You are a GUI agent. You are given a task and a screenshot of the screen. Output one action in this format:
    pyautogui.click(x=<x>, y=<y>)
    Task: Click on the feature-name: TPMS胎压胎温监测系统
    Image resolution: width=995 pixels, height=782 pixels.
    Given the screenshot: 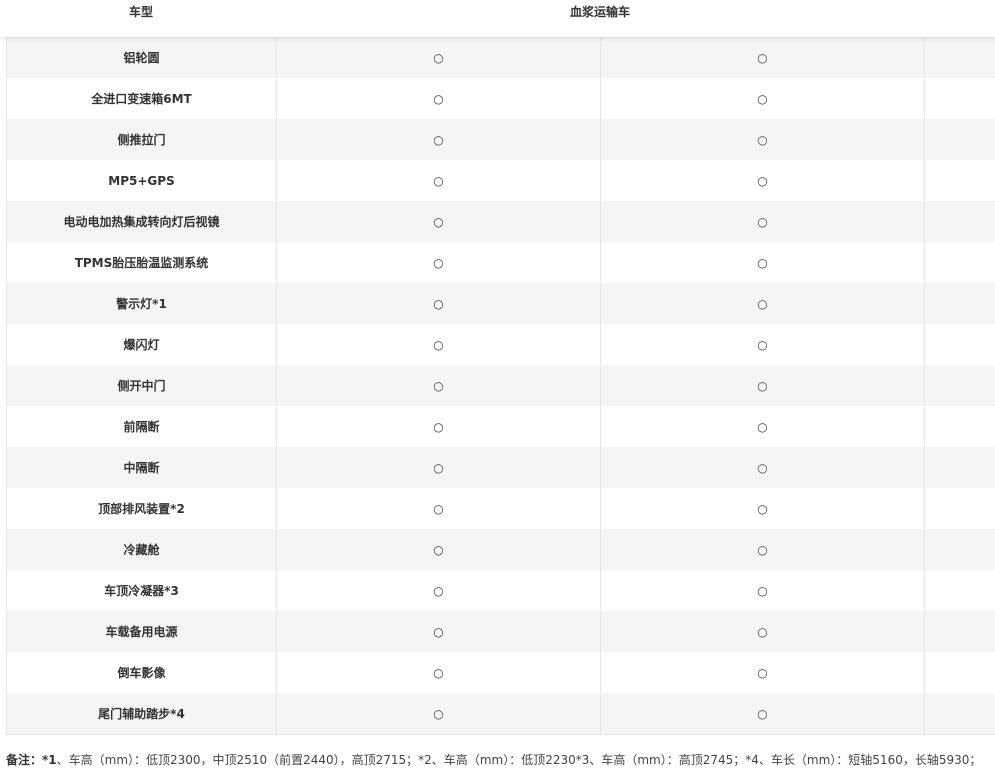 What is the action you would take?
    pyautogui.click(x=141, y=262)
    